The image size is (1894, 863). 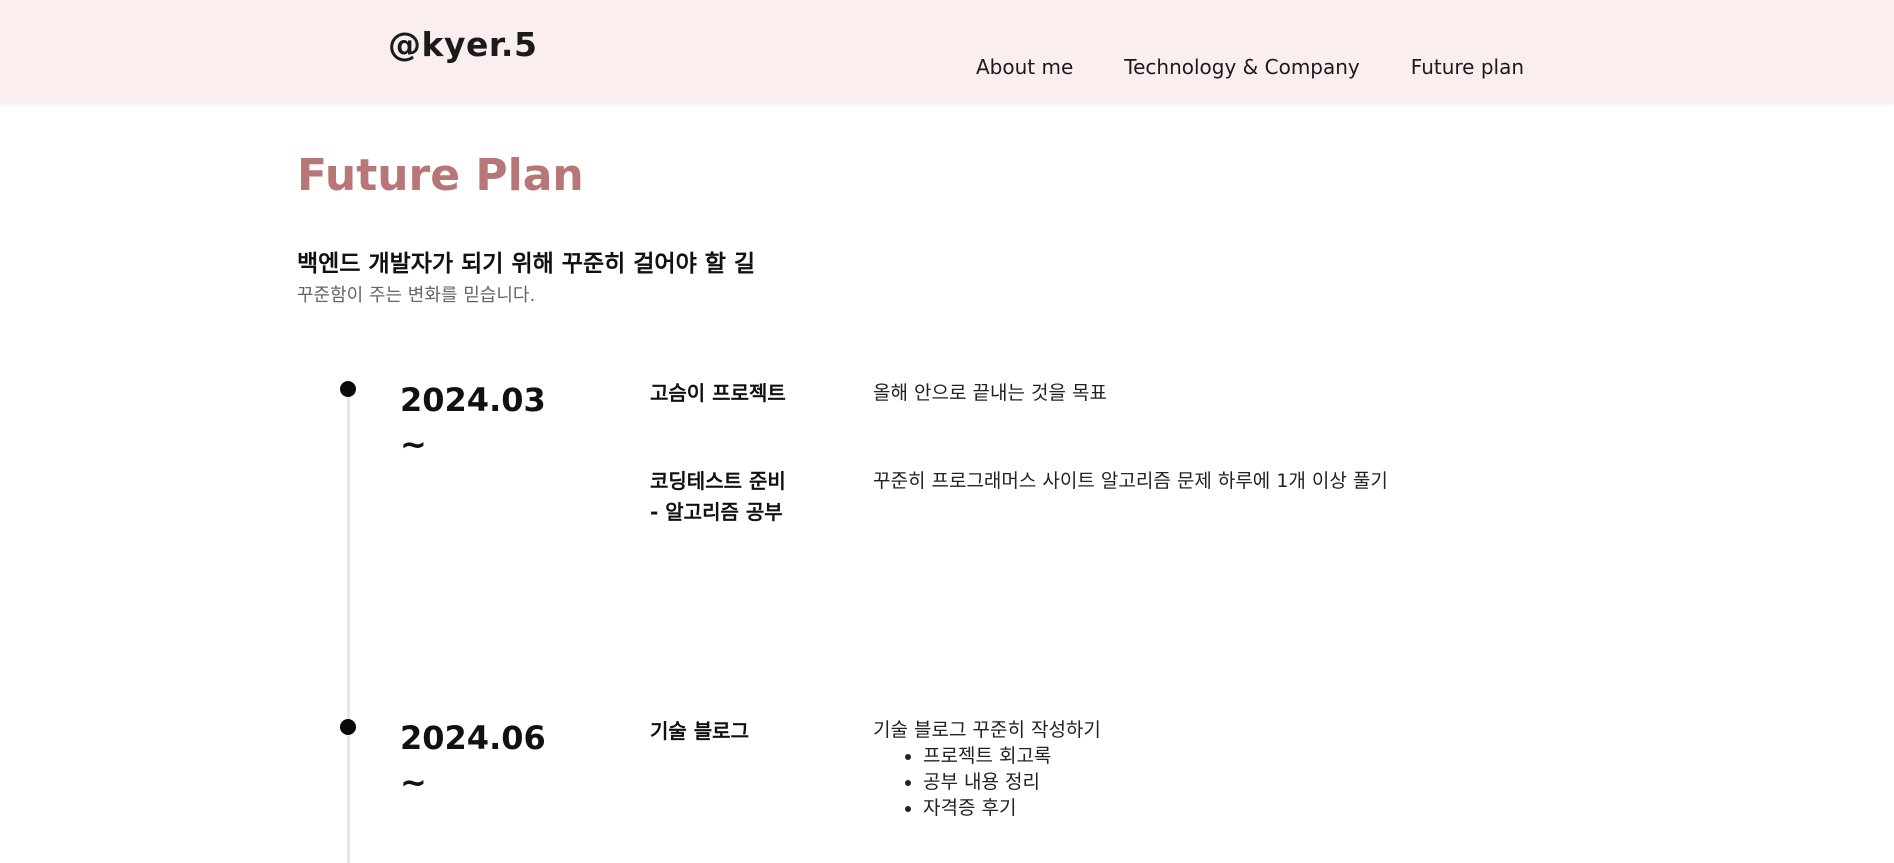 What do you see at coordinates (462, 44) in the screenshot?
I see `brand-logo: @kyer.5` at bounding box center [462, 44].